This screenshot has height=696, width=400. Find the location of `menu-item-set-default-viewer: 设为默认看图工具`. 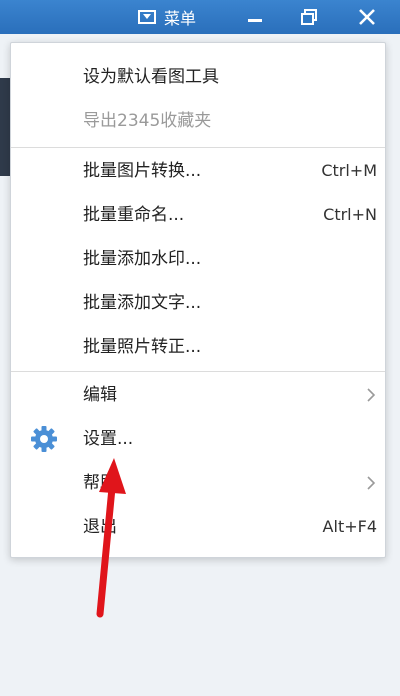

menu-item-set-default-viewer: 设为默认看图工具 is located at coordinates (198, 77).